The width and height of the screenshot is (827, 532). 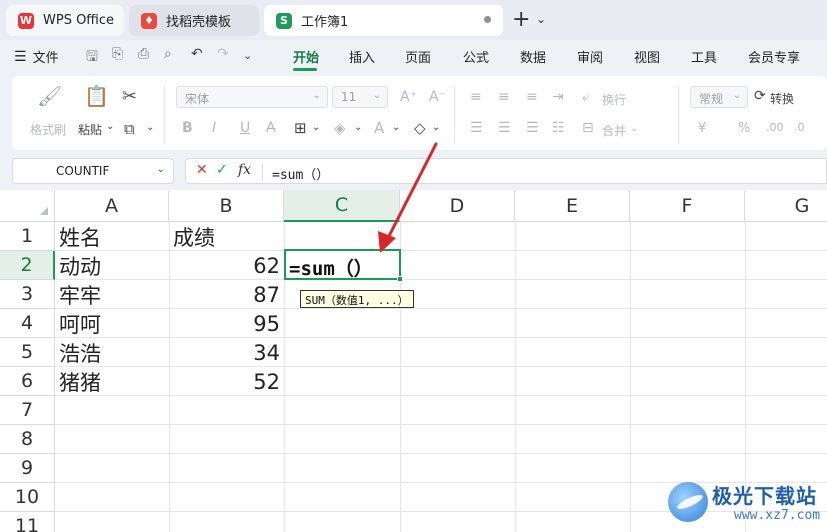 I want to click on watermark-url: www.xz7.com, so click(x=777, y=515).